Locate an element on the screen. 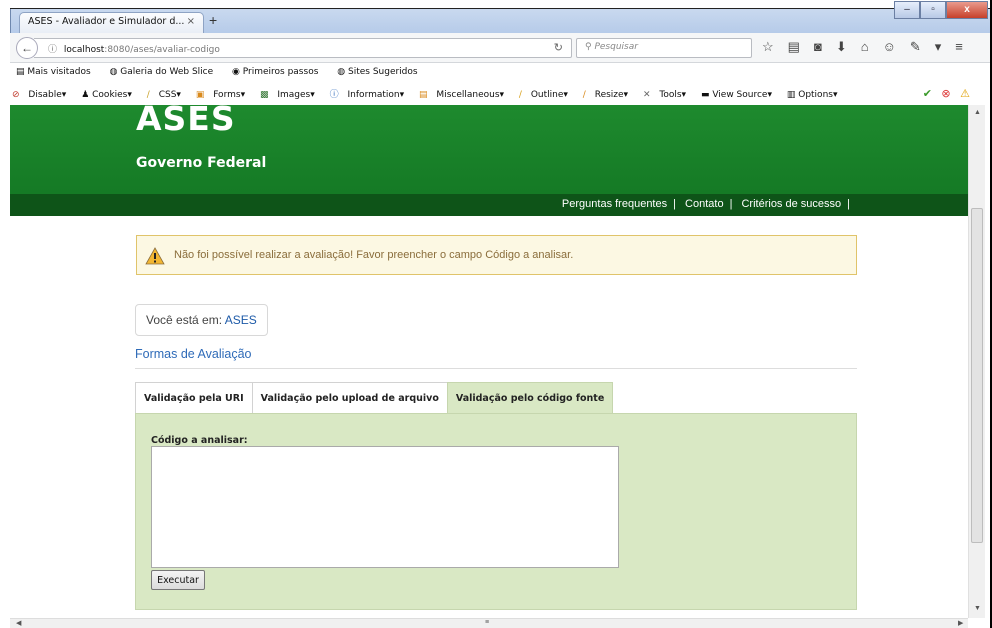 The image size is (992, 628). toolbar-icons: ☆ ▤ ◙ ⬇ ⌂ ☺ ✎ ▾ ≡ is located at coordinates (862, 47).